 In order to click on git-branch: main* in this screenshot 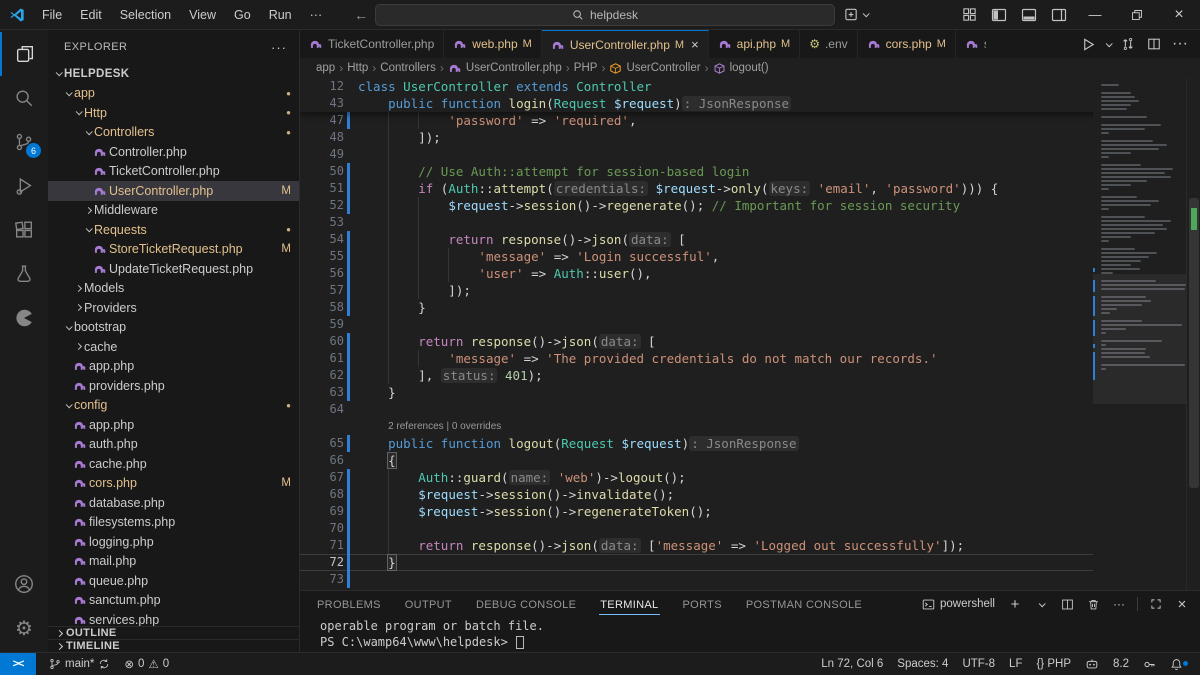, I will do `click(79, 664)`.